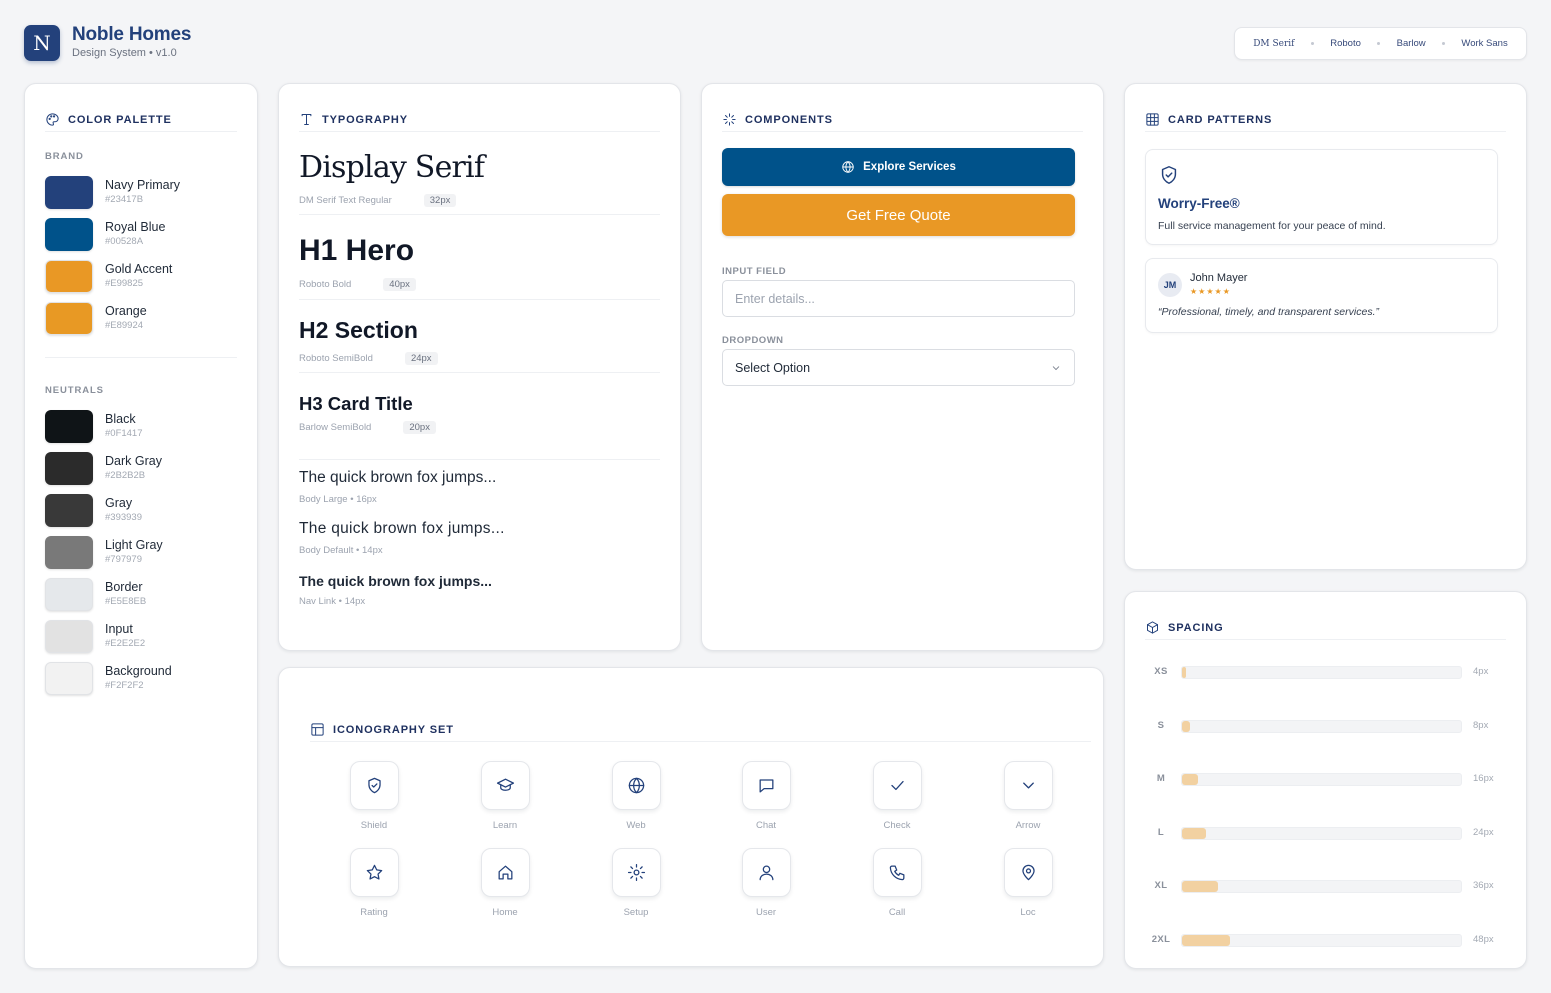 Image resolution: width=1551 pixels, height=993 pixels. Describe the element at coordinates (897, 883) in the screenshot. I see `icon-tile-call: Call` at that location.